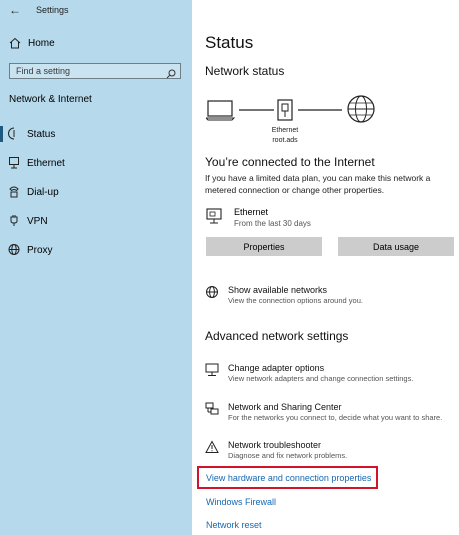 The image size is (459, 535). What do you see at coordinates (14, 136) in the screenshot?
I see `status-icon` at bounding box center [14, 136].